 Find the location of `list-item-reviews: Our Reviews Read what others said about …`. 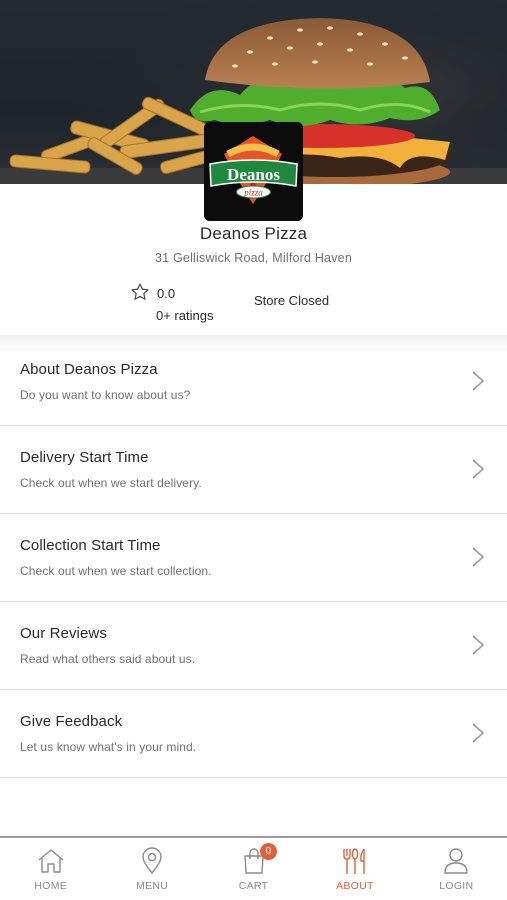

list-item-reviews: Our Reviews Read what others said about … is located at coordinates (253, 646).